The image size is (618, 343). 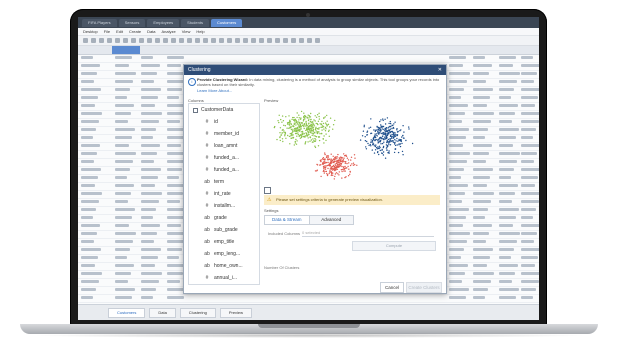 What do you see at coordinates (107, 31) in the screenshot?
I see `menu-item: File` at bounding box center [107, 31].